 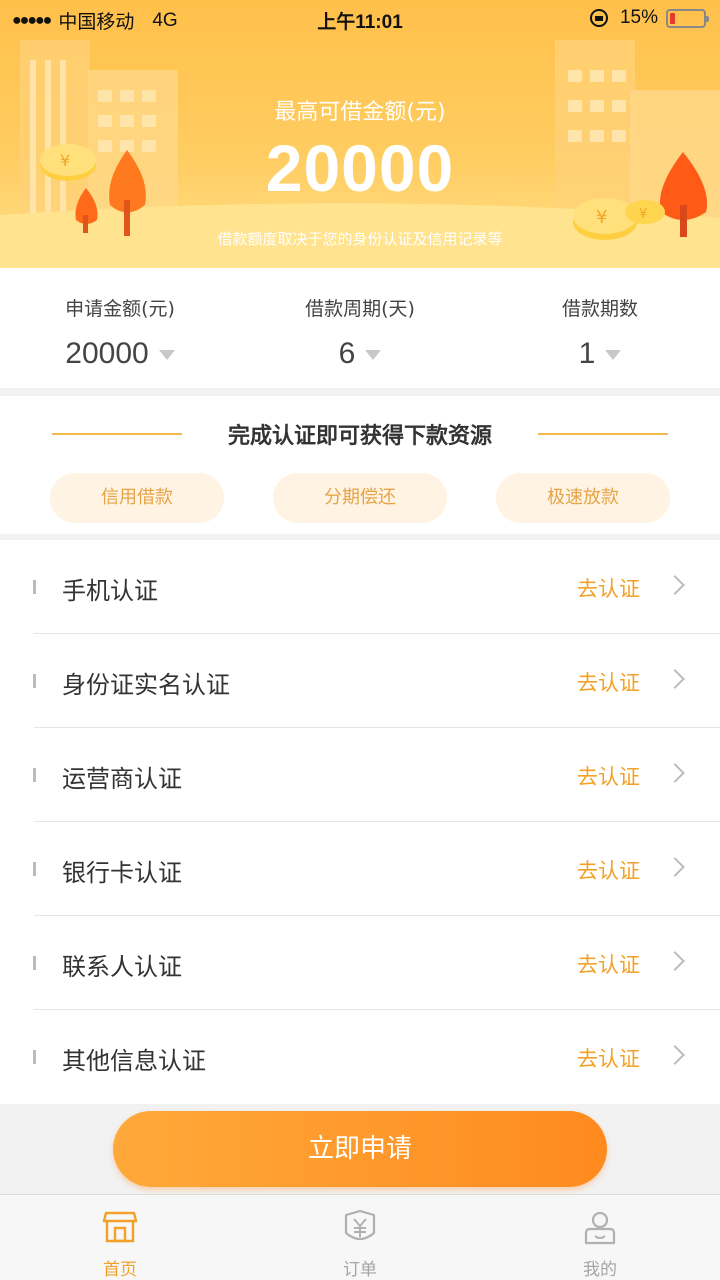 I want to click on param-value: 20000, so click(x=107, y=353).